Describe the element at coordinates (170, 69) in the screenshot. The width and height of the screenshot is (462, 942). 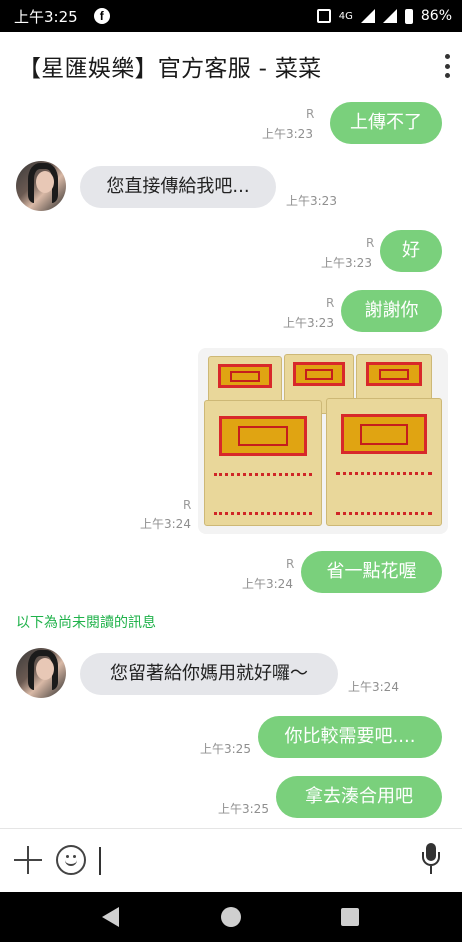
I see `chat-title: 【星匯娛樂】官方客服 - 菜菜` at that location.